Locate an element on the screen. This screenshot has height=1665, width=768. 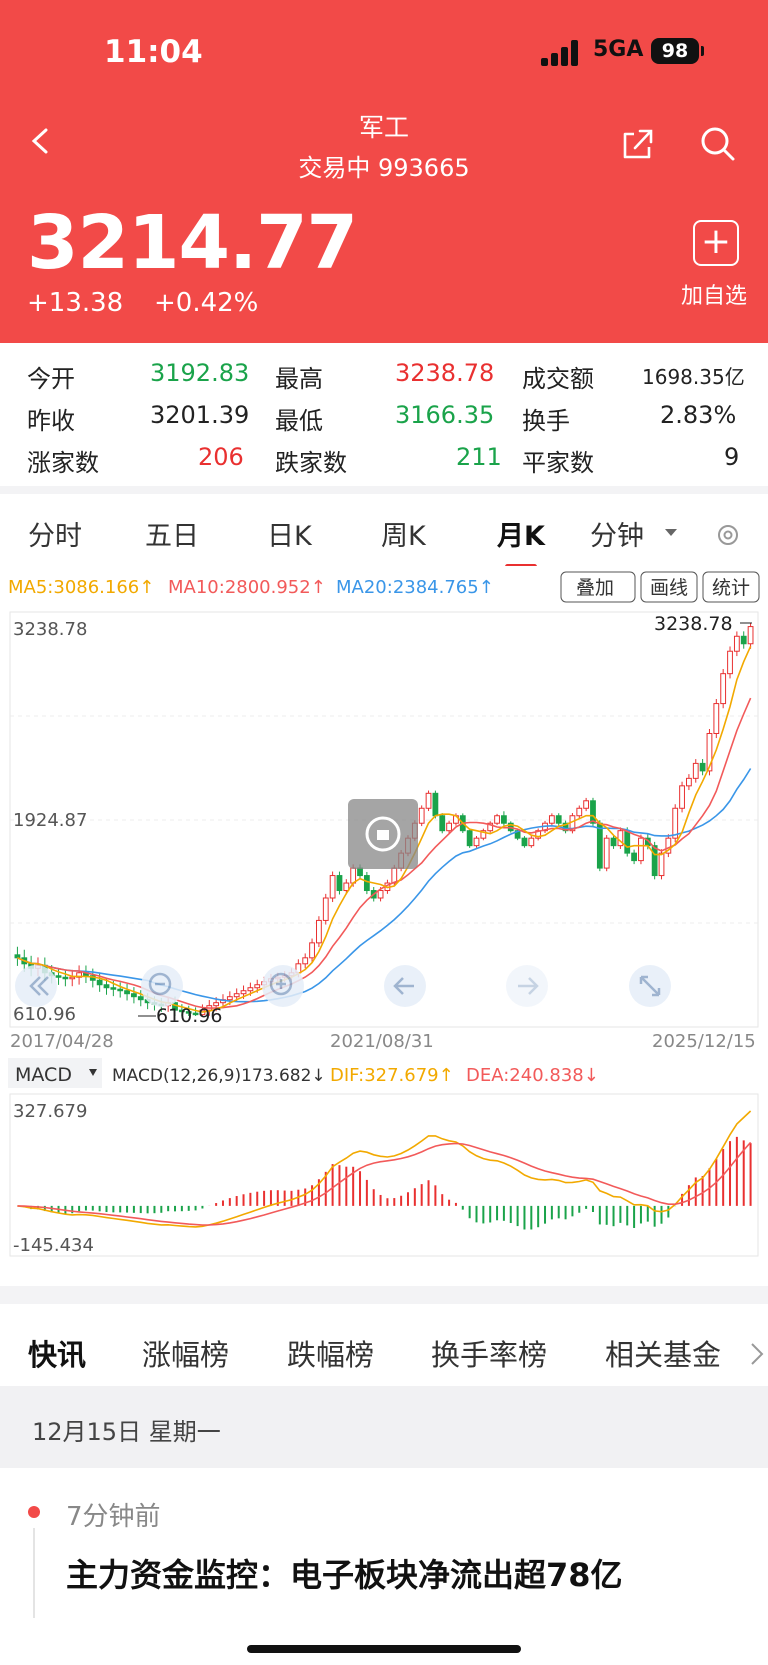
tab-minute: 分钟 is located at coordinates (617, 533).